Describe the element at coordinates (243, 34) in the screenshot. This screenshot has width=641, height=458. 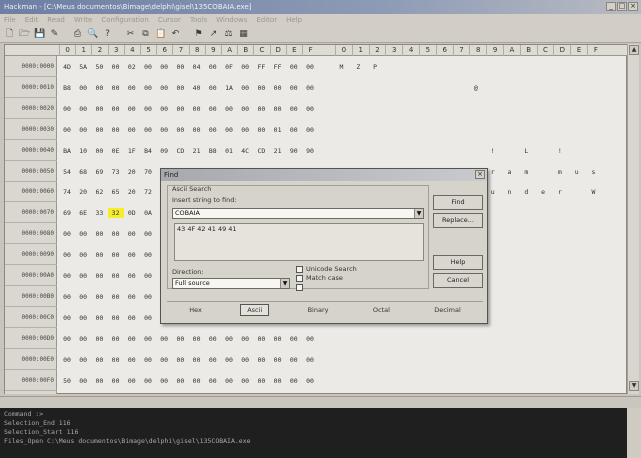
I see `grid-icon: ▦` at that location.